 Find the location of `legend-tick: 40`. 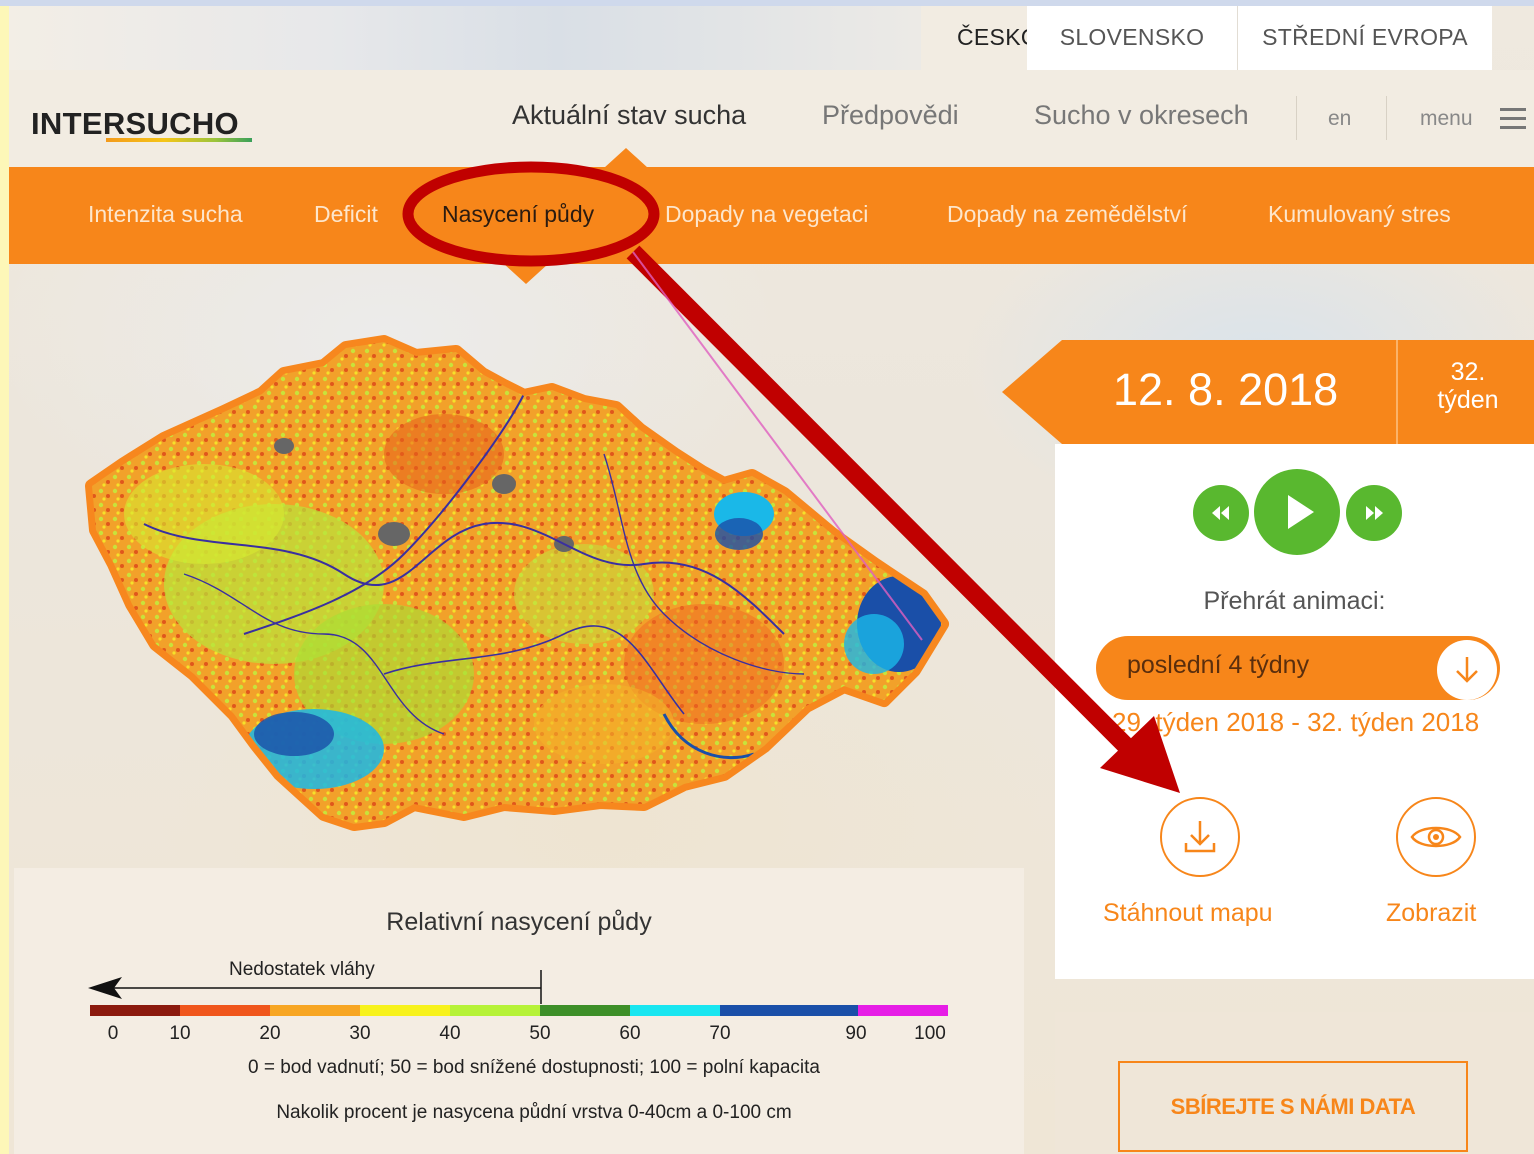

legend-tick: 40 is located at coordinates (450, 1033).